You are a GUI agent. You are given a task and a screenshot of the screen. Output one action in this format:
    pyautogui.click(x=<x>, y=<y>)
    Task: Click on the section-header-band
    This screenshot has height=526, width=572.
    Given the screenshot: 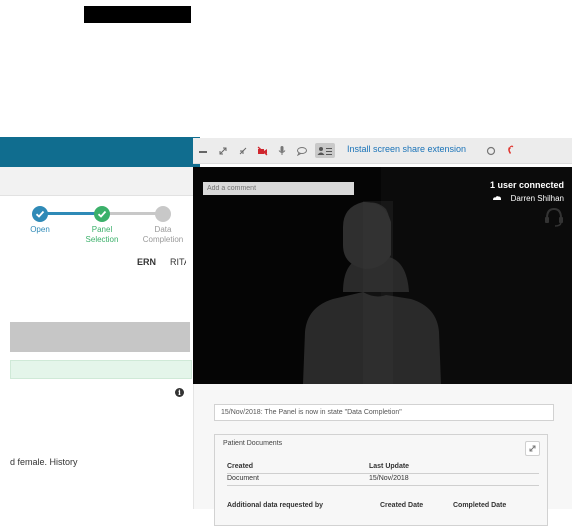 What is the action you would take?
    pyautogui.click(x=100, y=337)
    